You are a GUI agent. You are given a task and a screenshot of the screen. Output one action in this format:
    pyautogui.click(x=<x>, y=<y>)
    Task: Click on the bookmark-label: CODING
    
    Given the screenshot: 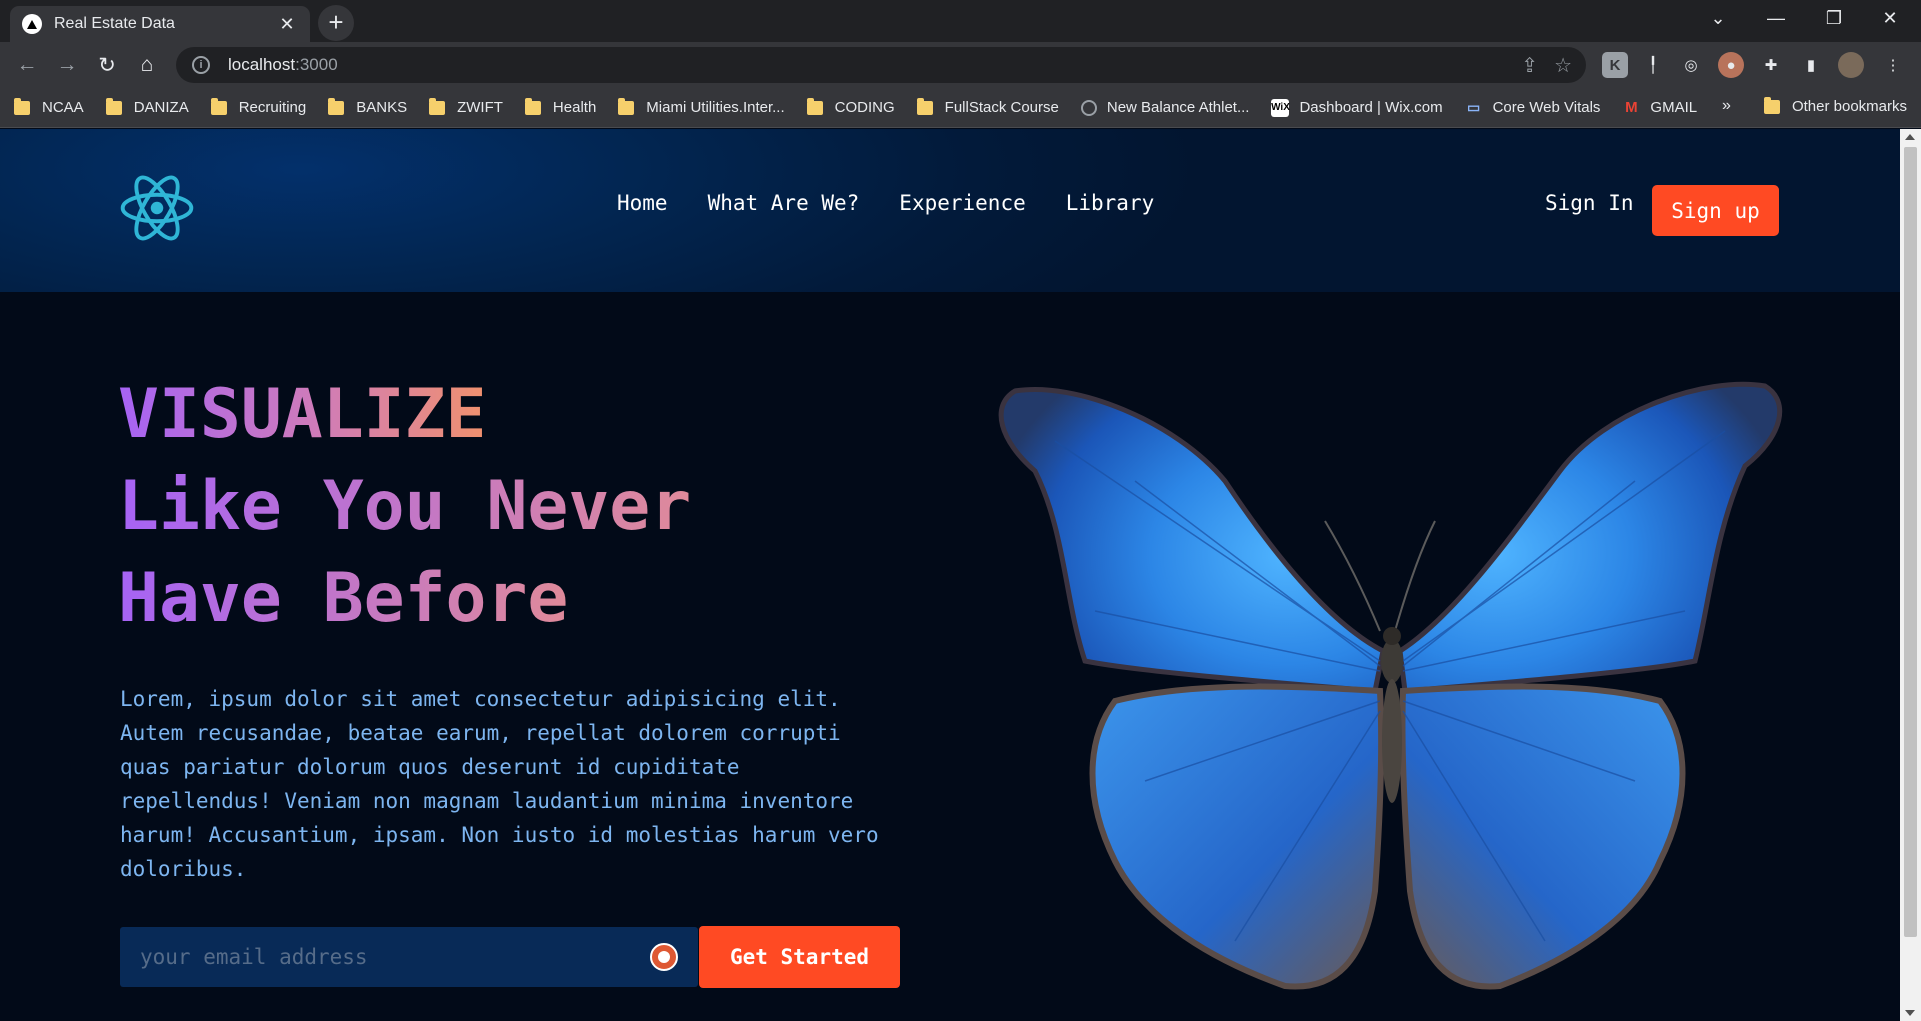 What is the action you would take?
    pyautogui.click(x=864, y=107)
    